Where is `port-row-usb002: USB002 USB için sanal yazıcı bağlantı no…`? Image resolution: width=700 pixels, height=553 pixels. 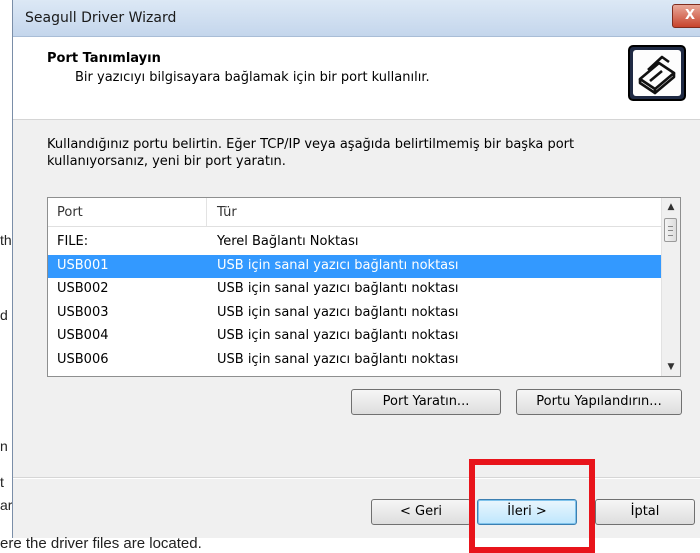 port-row-usb002: USB002 USB için sanal yazıcı bağlantı no… is located at coordinates (355, 290).